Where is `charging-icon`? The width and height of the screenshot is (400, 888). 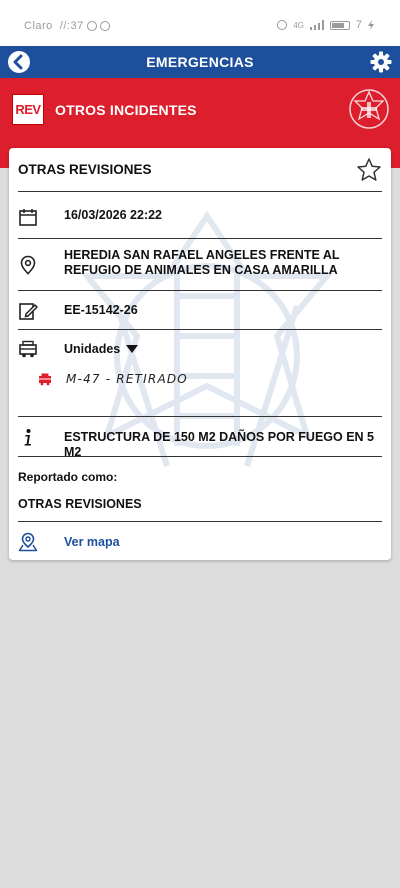
charging-icon is located at coordinates (371, 25).